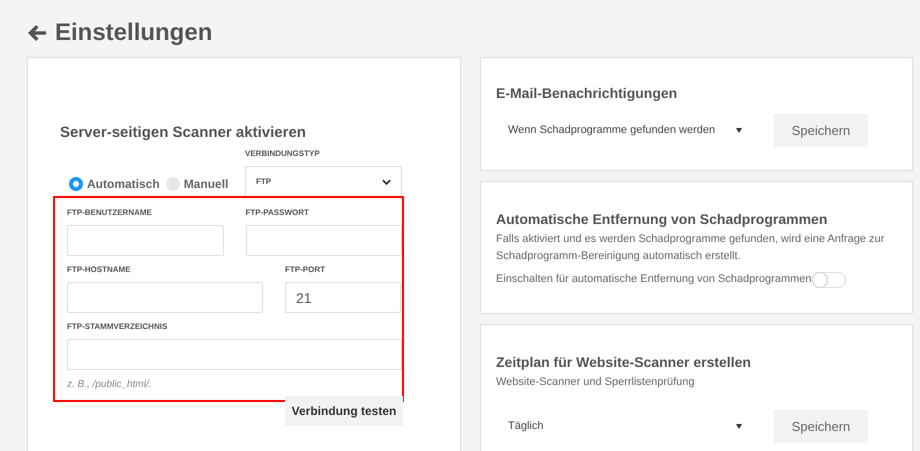 The height and width of the screenshot is (451, 920). Describe the element at coordinates (343, 297) in the screenshot. I see `input-field: 21` at that location.